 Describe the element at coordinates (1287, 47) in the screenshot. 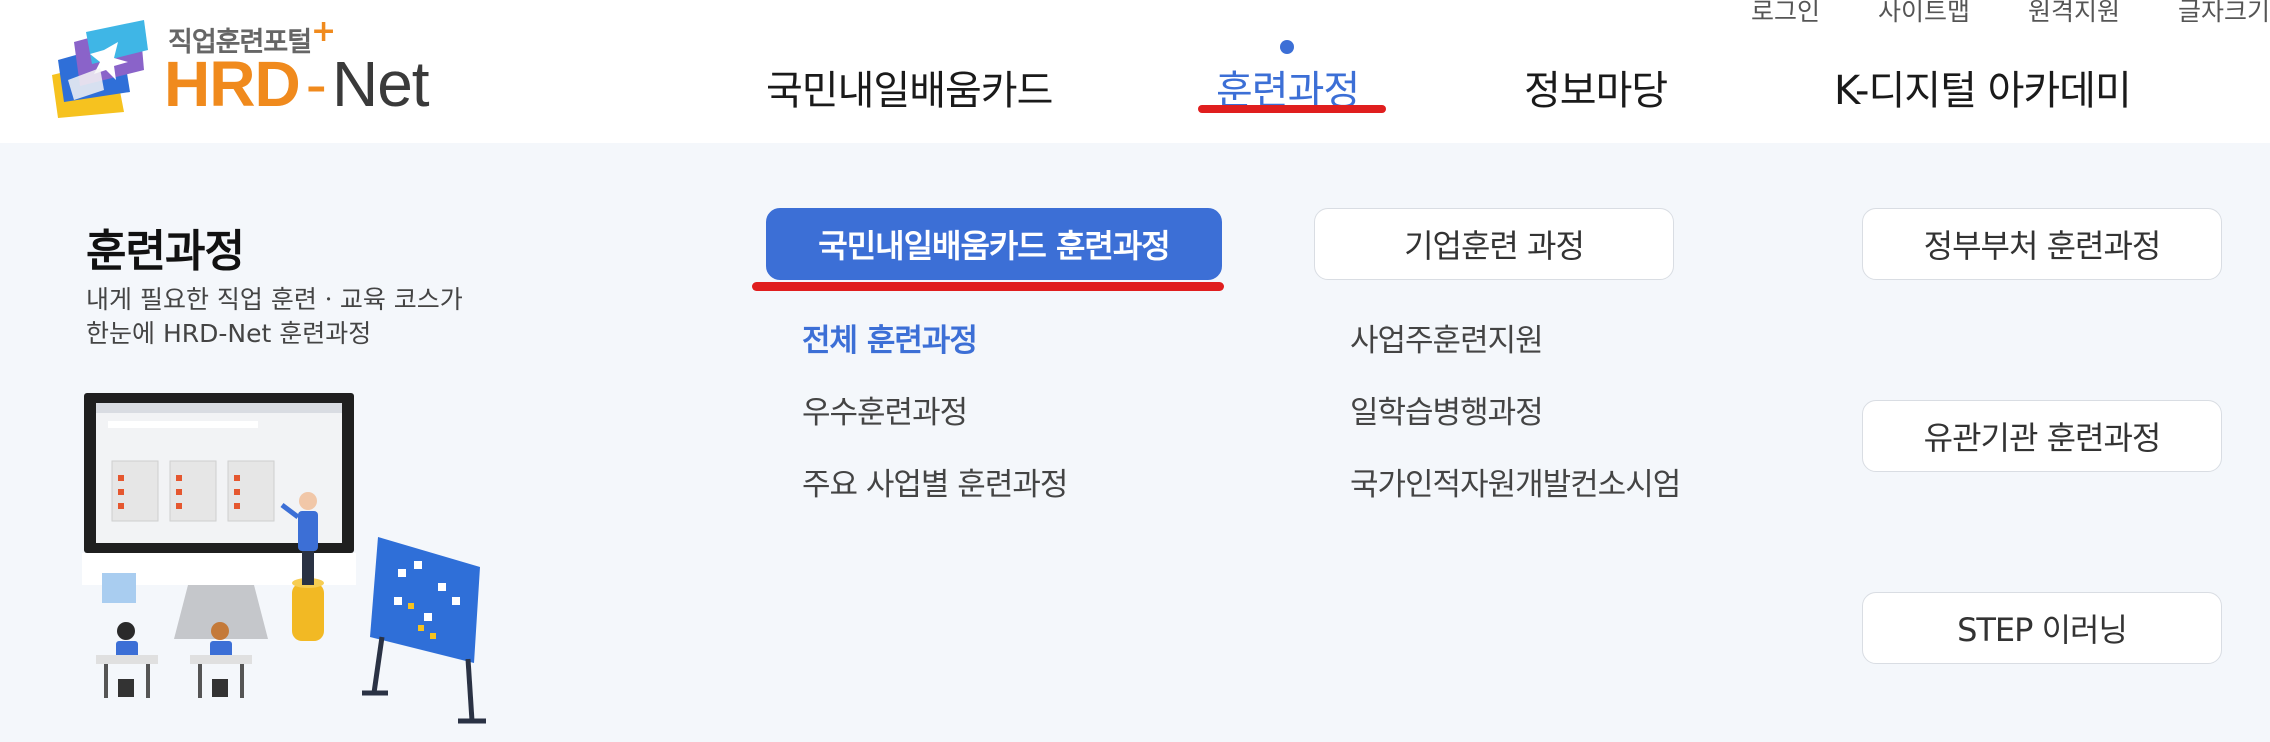

I see `active-indicator-dot` at that location.